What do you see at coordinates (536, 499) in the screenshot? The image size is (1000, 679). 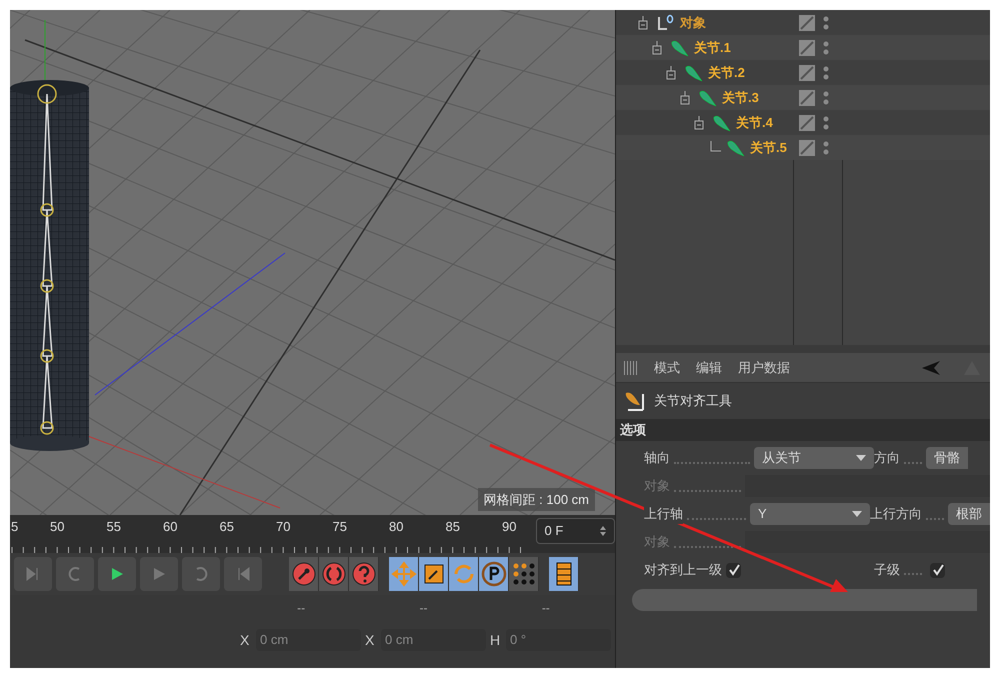 I see `grid-spacing-label: 网格间距 : 100 cm` at bounding box center [536, 499].